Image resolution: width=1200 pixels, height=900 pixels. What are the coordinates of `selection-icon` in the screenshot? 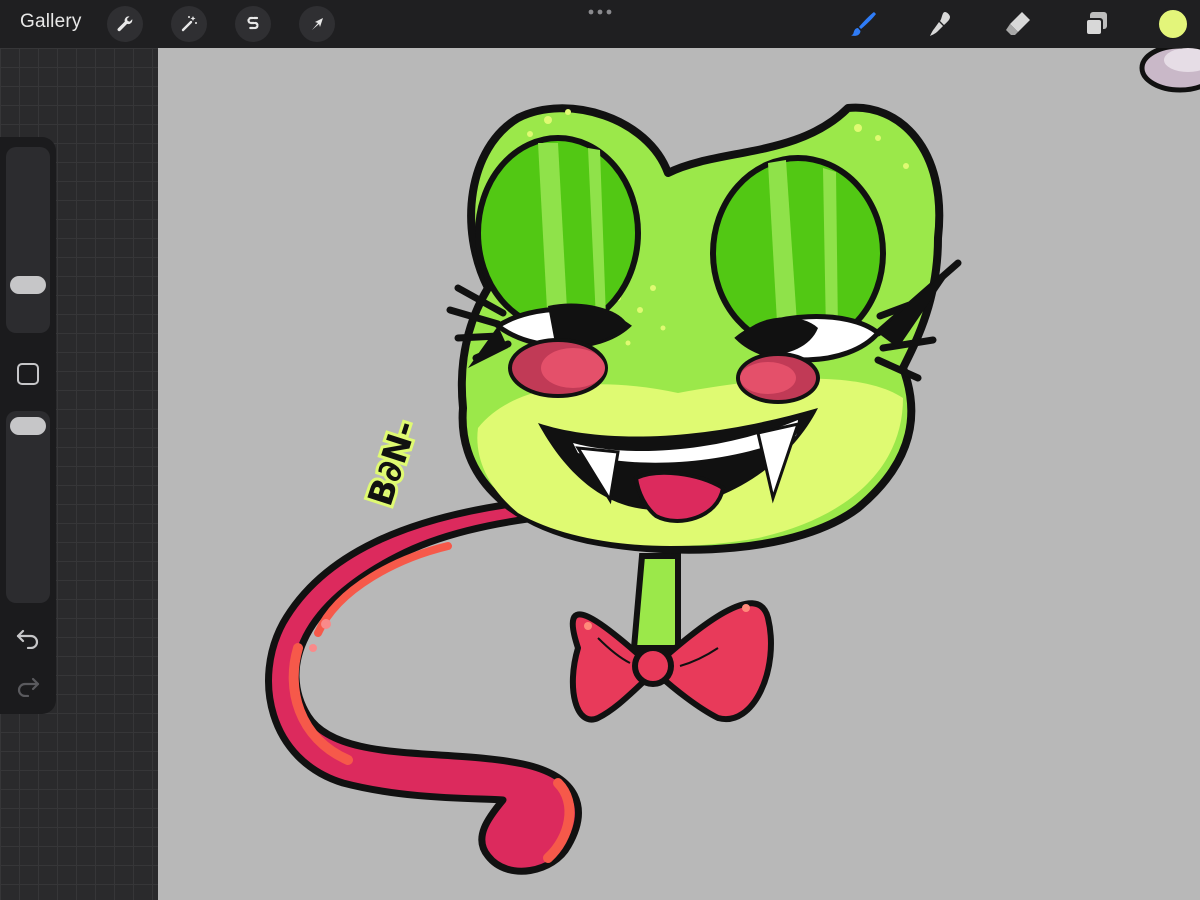 It's located at (253, 23).